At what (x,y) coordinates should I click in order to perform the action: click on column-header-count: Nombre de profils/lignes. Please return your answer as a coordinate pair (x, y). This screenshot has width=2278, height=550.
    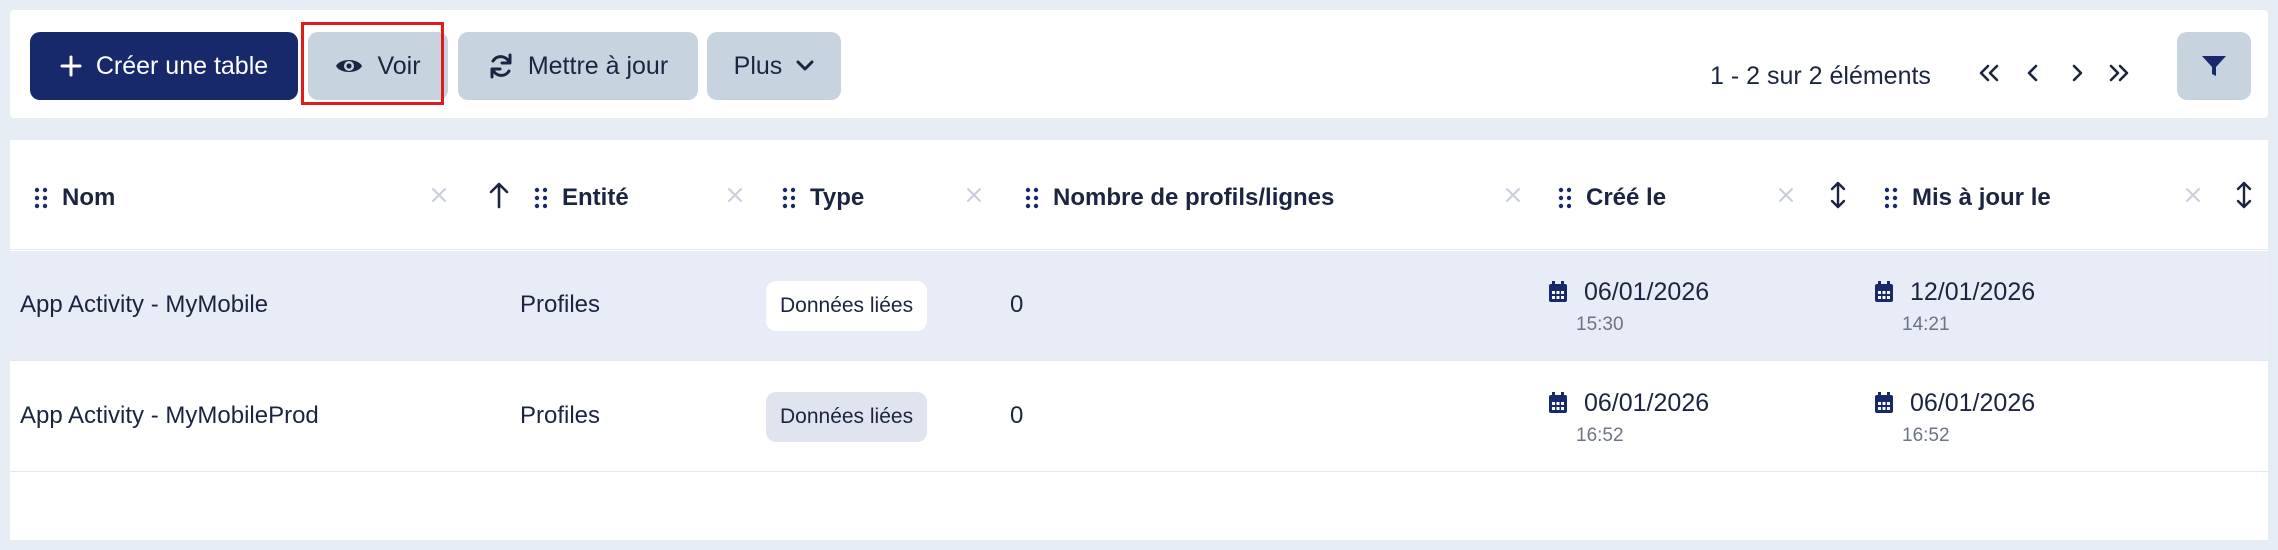
    Looking at the image, I should click on (1179, 198).